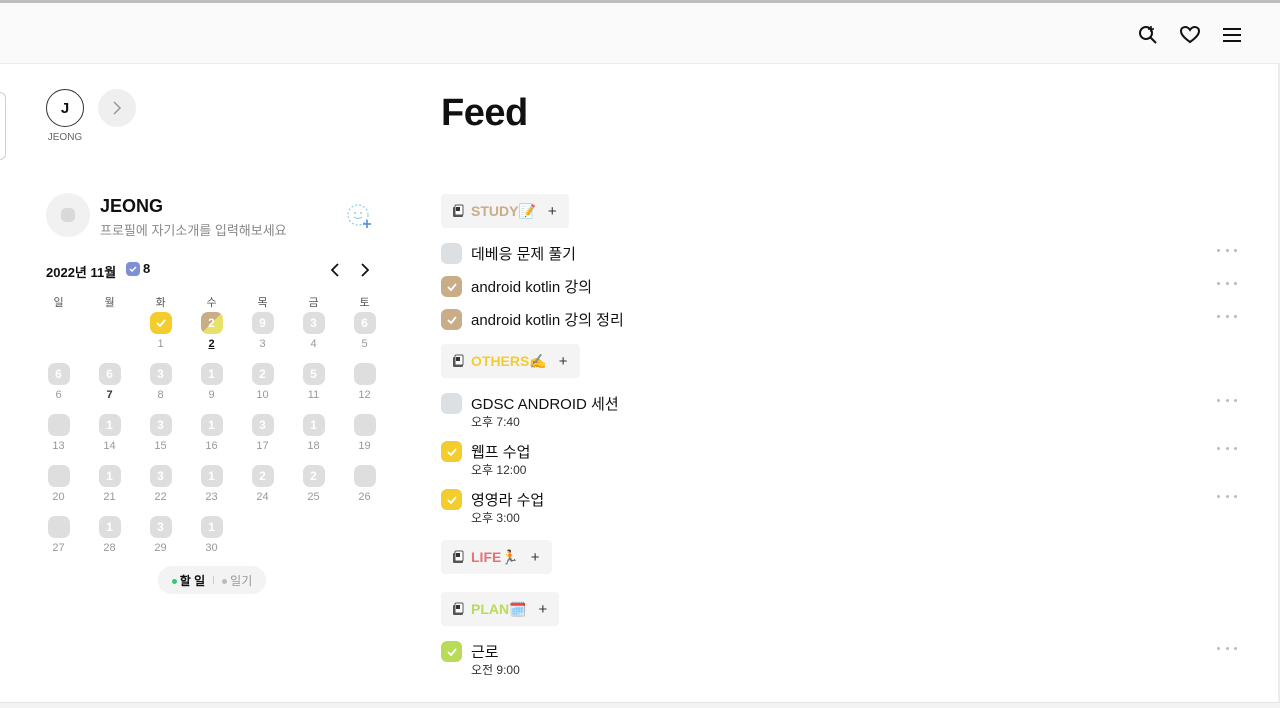 The image size is (1280, 708). Describe the element at coordinates (531, 286) in the screenshot. I see `todo-title: android kotlin 강의` at that location.